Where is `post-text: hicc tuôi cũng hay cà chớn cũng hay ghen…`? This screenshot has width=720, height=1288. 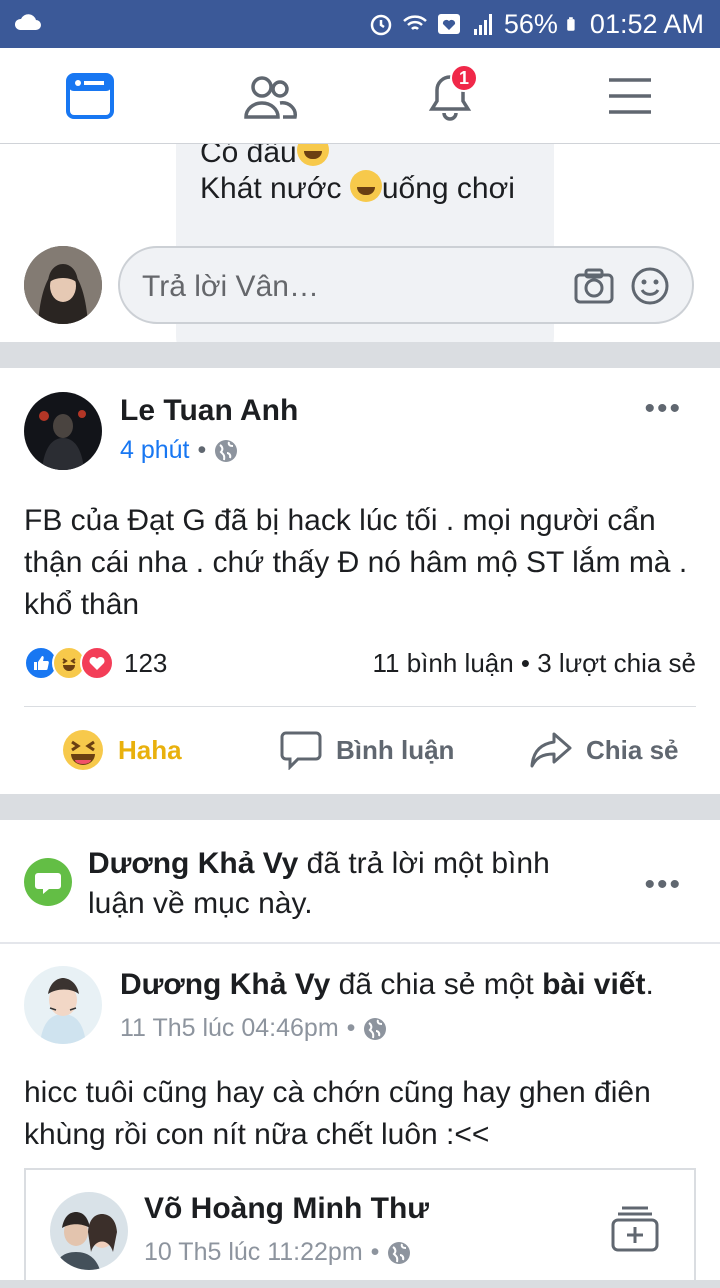
post-text: hicc tuôi cũng hay cà chớn cũng hay ghen… is located at coordinates (337, 1113).